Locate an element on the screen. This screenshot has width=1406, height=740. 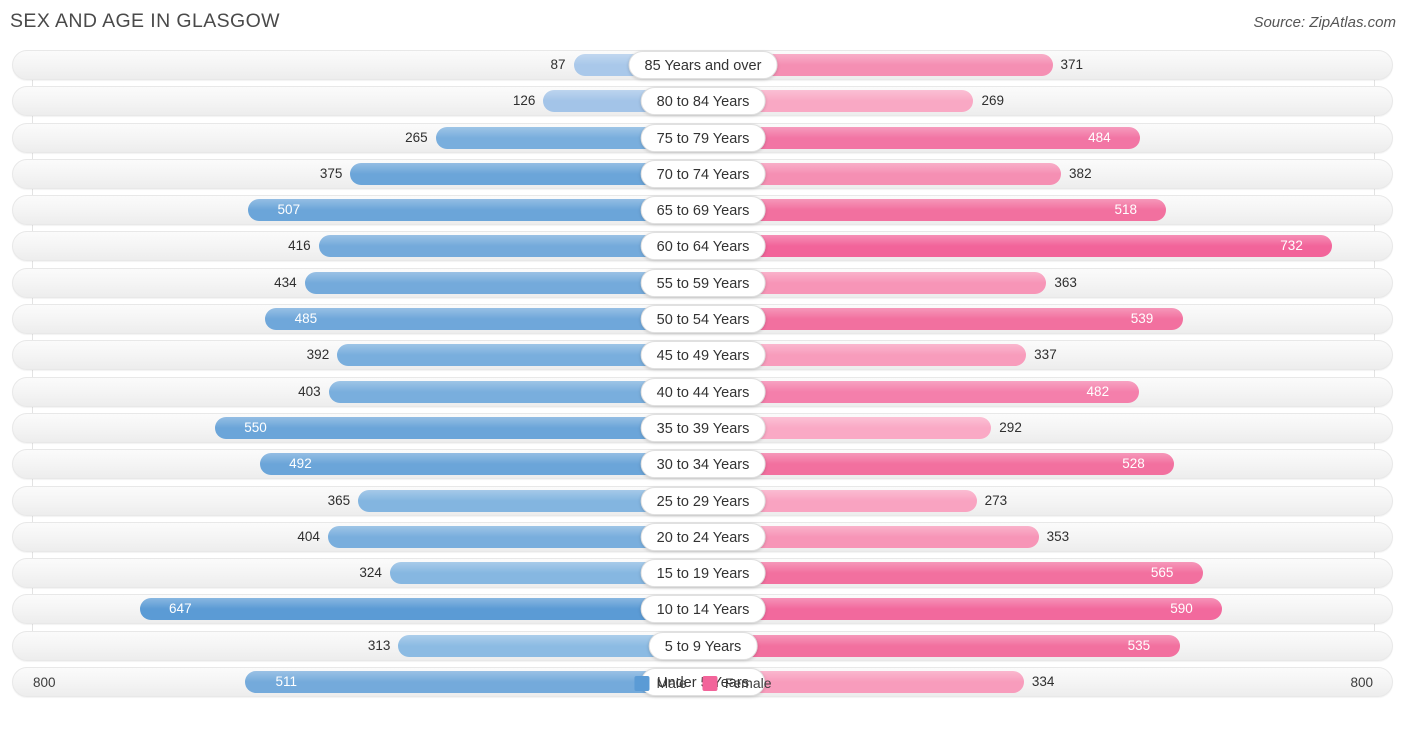
age-group-label: 55 to 59 Years is located at coordinates (703, 282).